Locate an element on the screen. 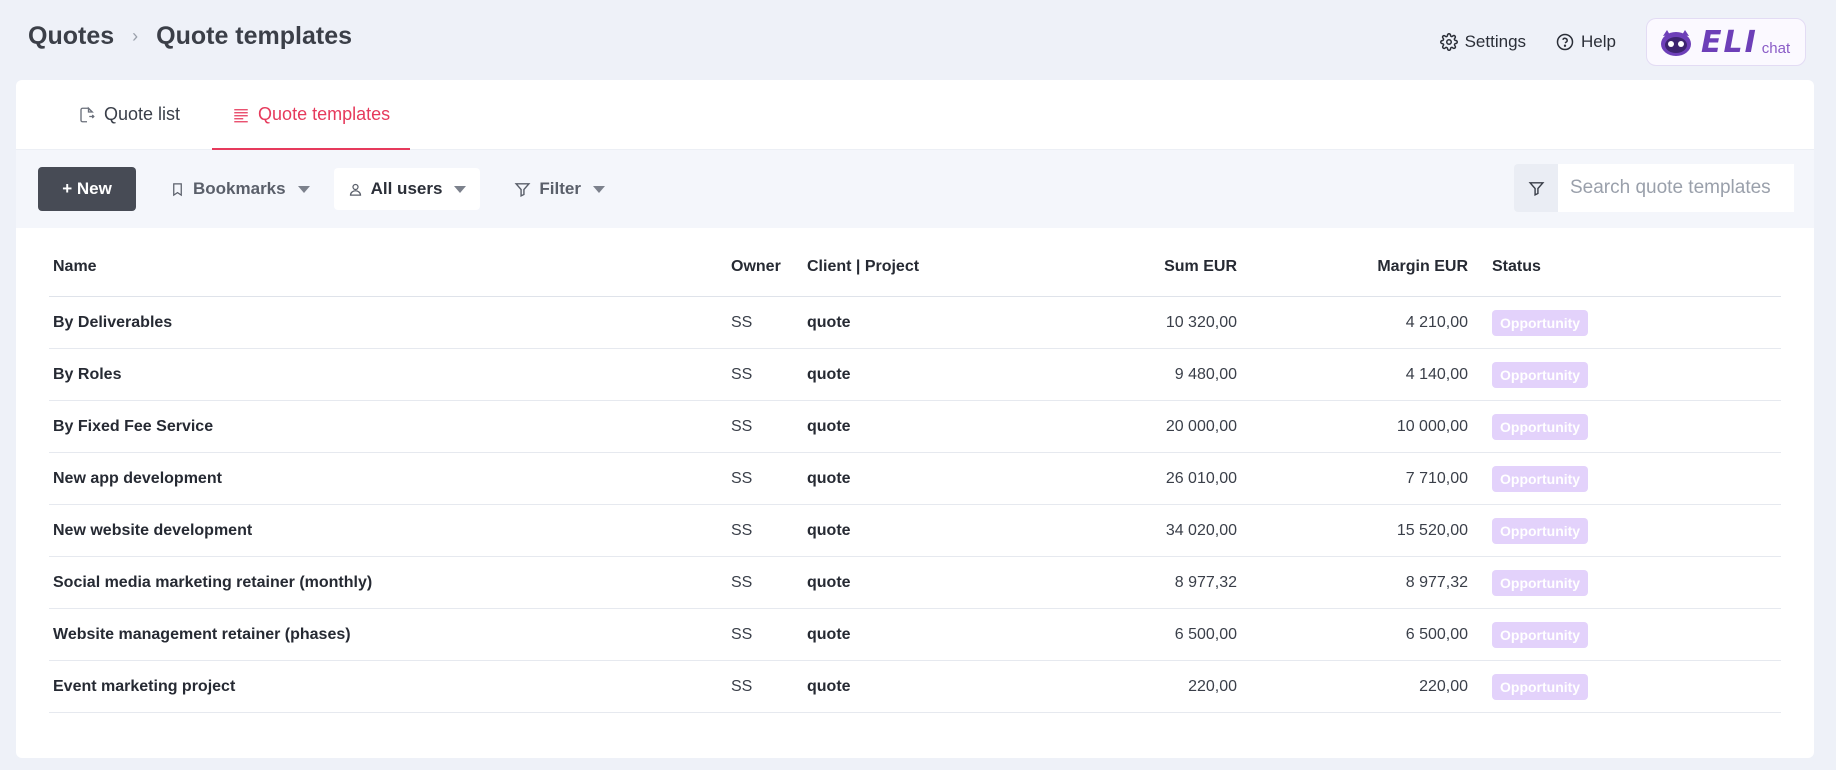 This screenshot has width=1836, height=770. search-bar is located at coordinates (1654, 188).